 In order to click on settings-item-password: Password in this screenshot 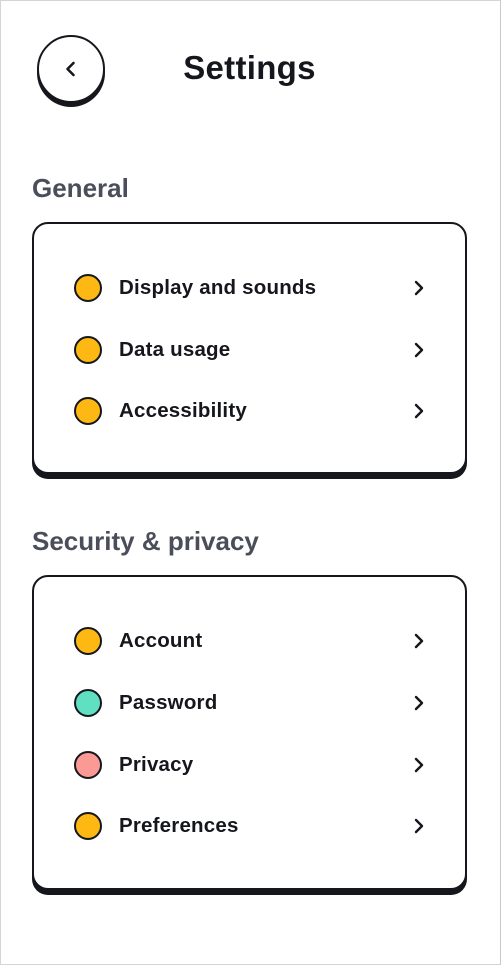, I will do `click(249, 703)`.